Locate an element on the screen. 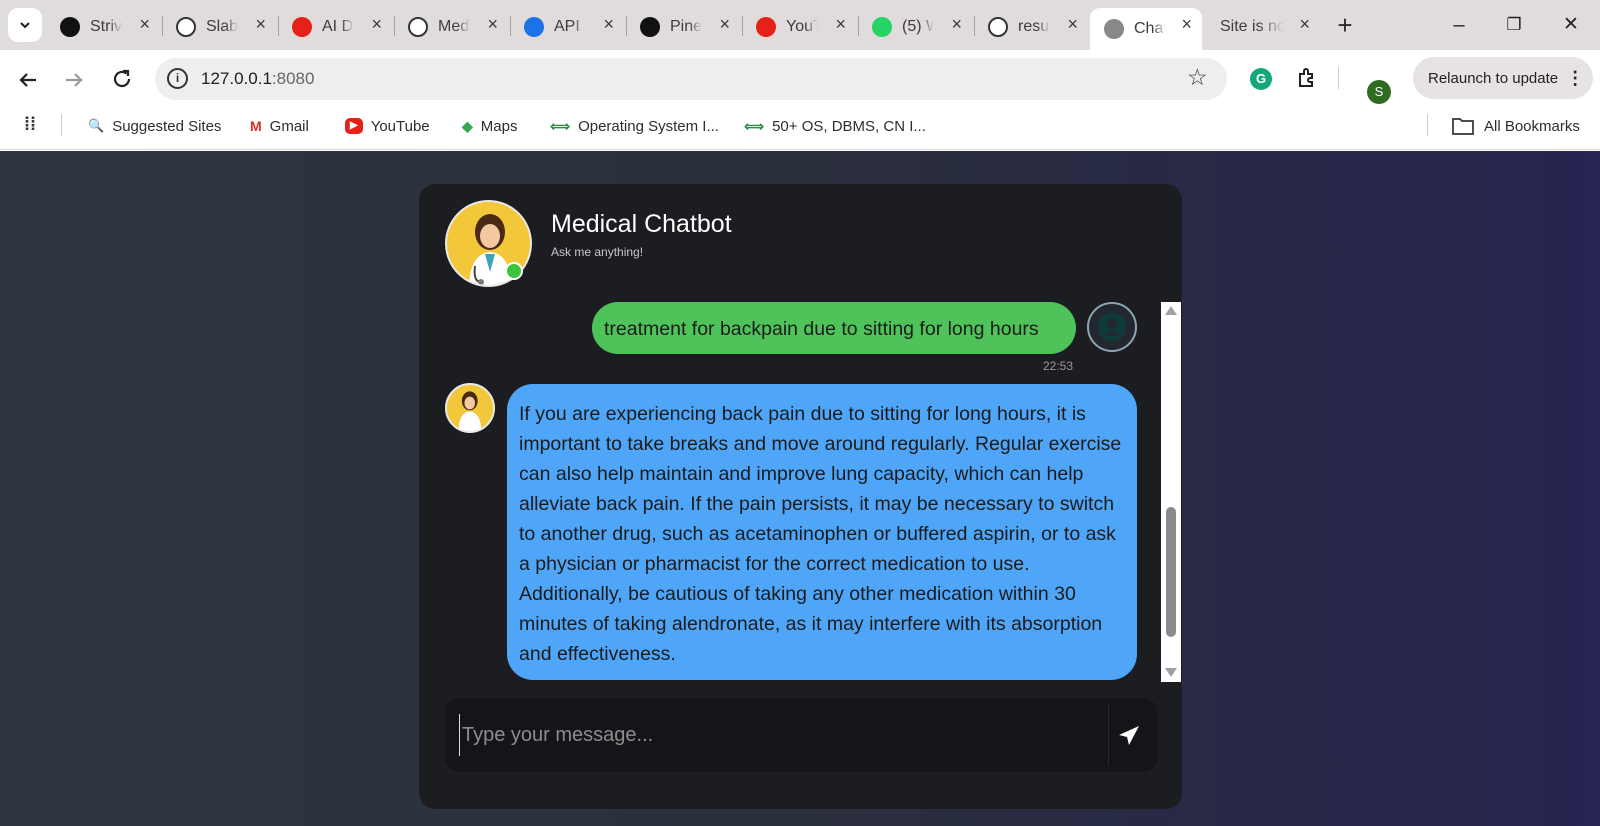  tab-title: AI Doctor is located at coordinates (338, 26).